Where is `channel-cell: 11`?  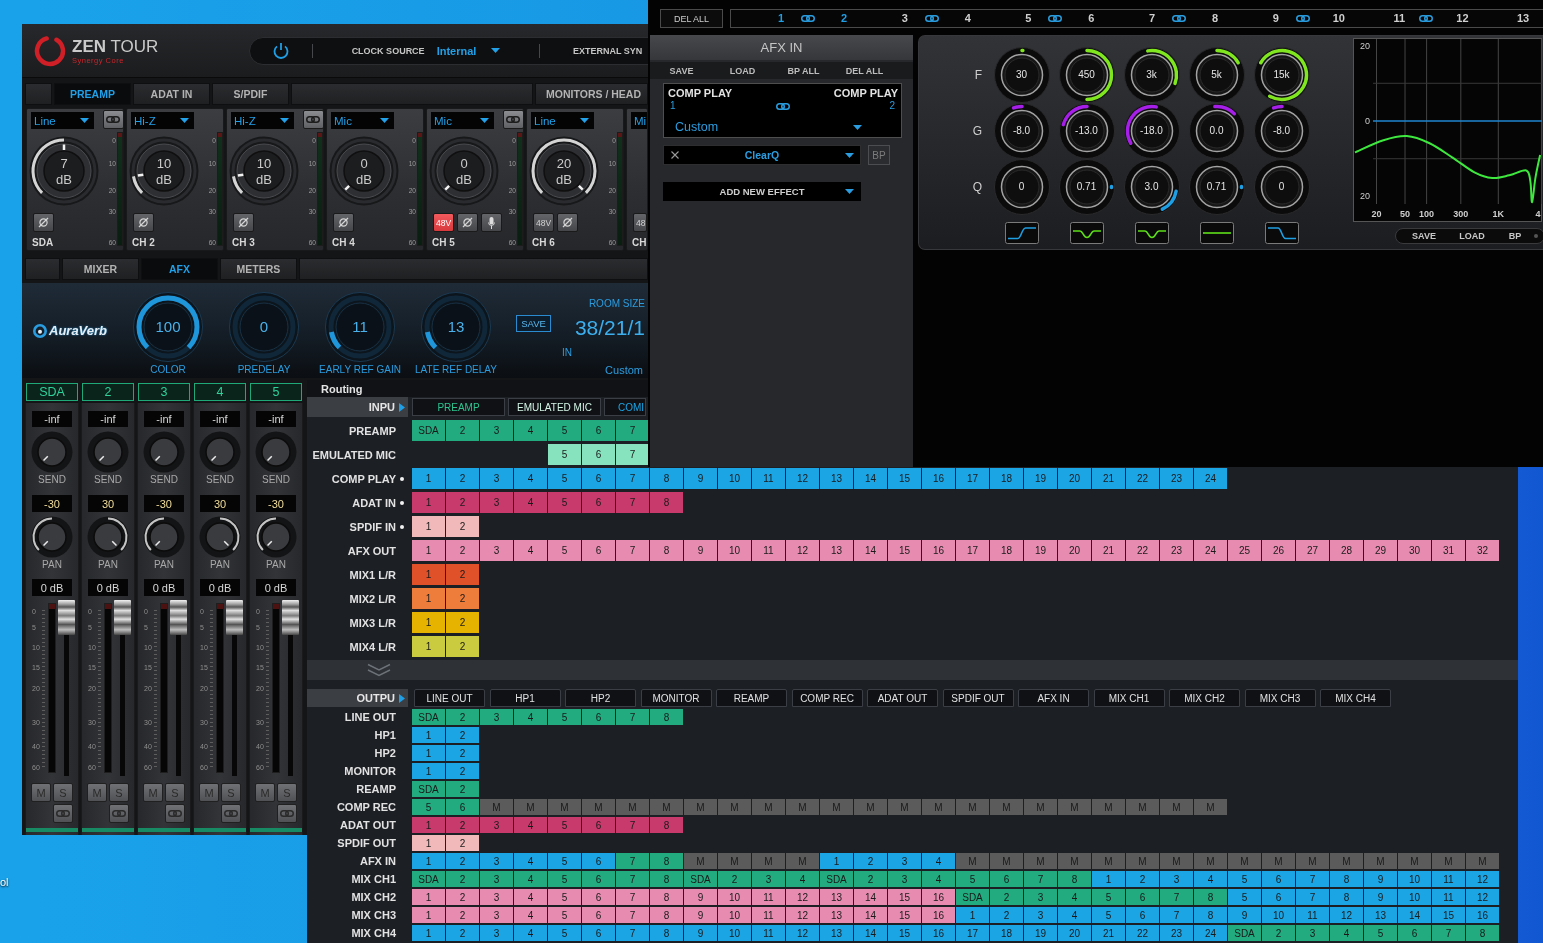
channel-cell: 11 is located at coordinates (768, 915).